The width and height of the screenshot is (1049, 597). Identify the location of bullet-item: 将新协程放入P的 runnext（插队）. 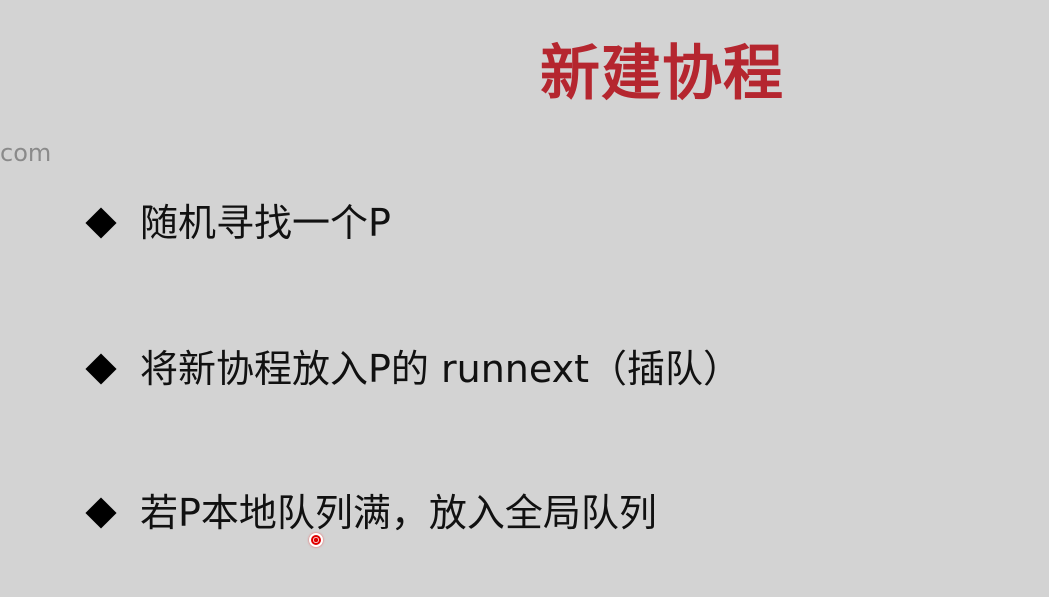
(412, 369).